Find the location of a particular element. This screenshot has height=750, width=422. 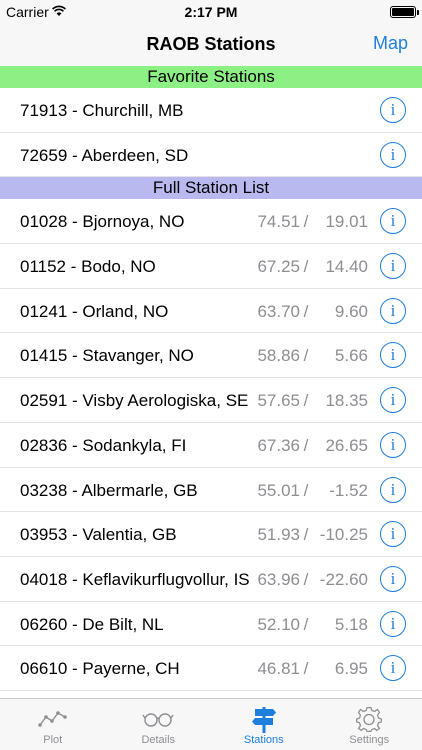

station-row: 71913 - Churchill, MB i is located at coordinates (211, 110).